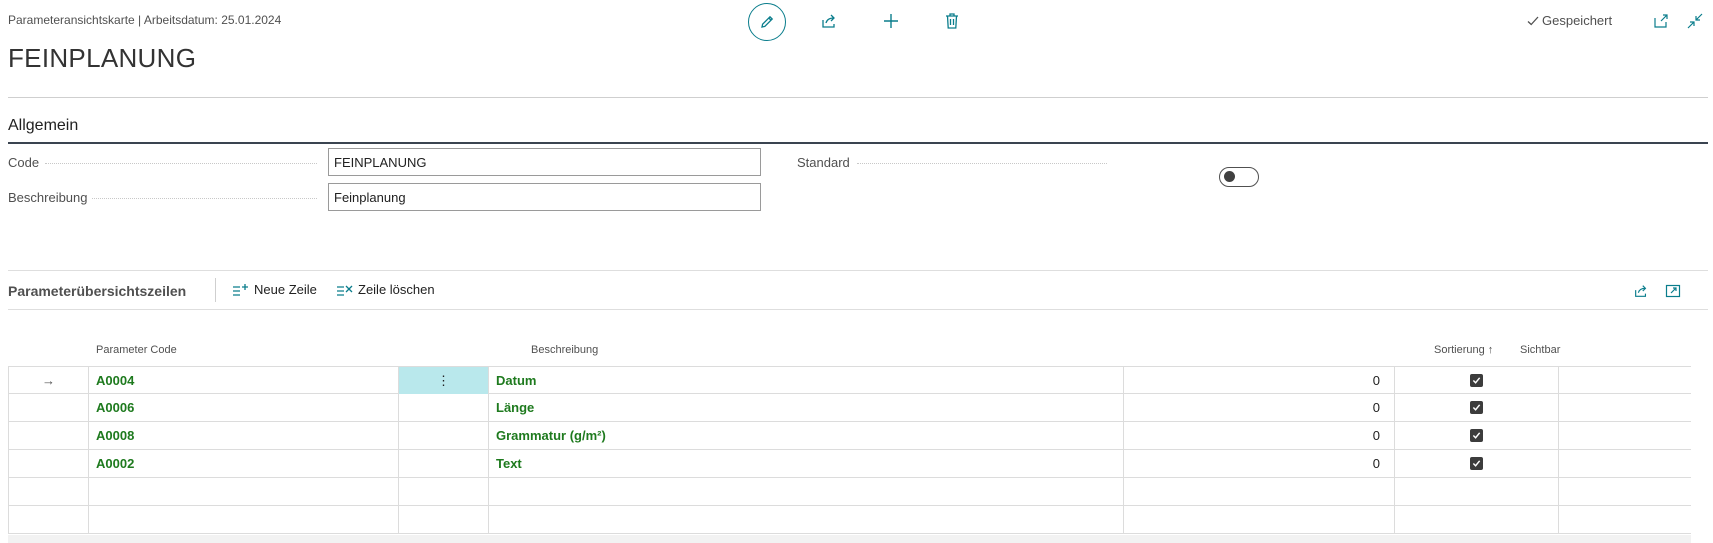 The width and height of the screenshot is (1713, 543). What do you see at coordinates (806, 380) in the screenshot?
I see `row-description: Datum` at bounding box center [806, 380].